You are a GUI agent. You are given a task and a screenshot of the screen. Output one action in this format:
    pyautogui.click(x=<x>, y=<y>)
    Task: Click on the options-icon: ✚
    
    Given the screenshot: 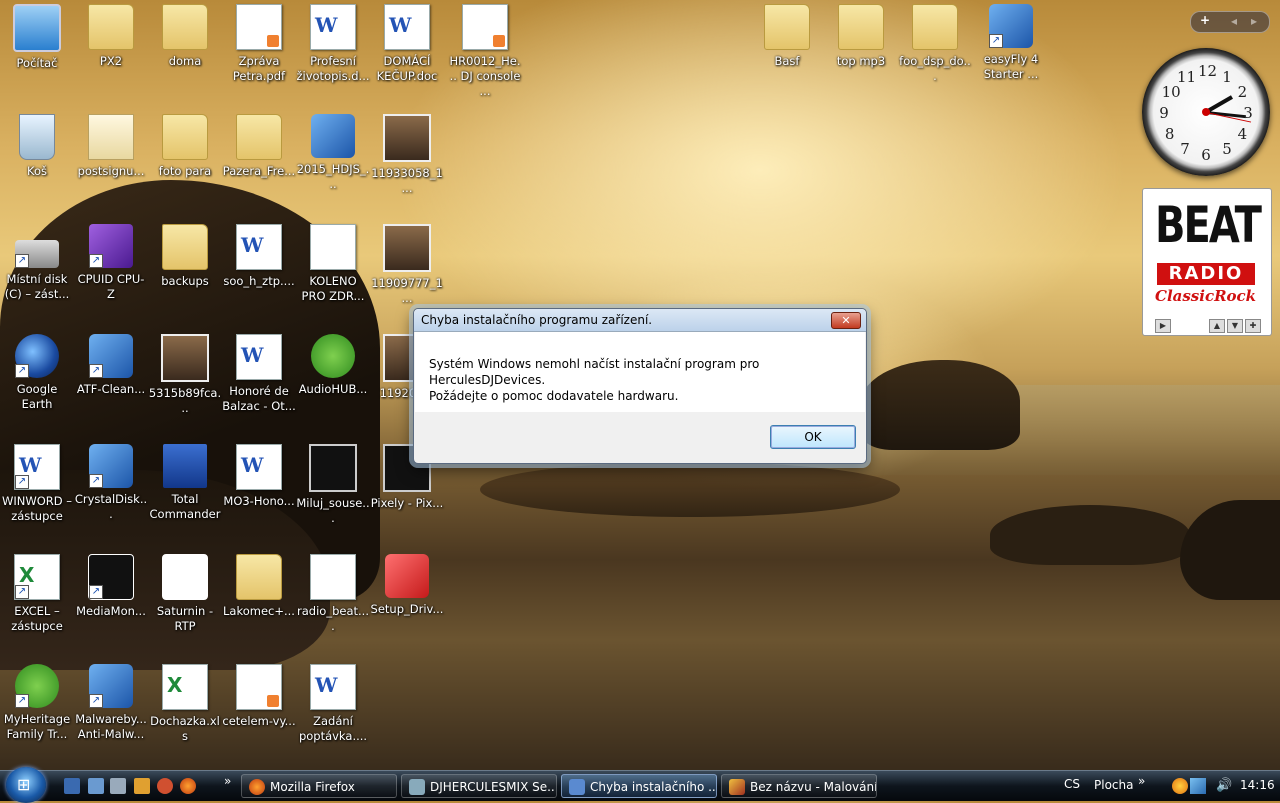 What is the action you would take?
    pyautogui.click(x=1253, y=326)
    